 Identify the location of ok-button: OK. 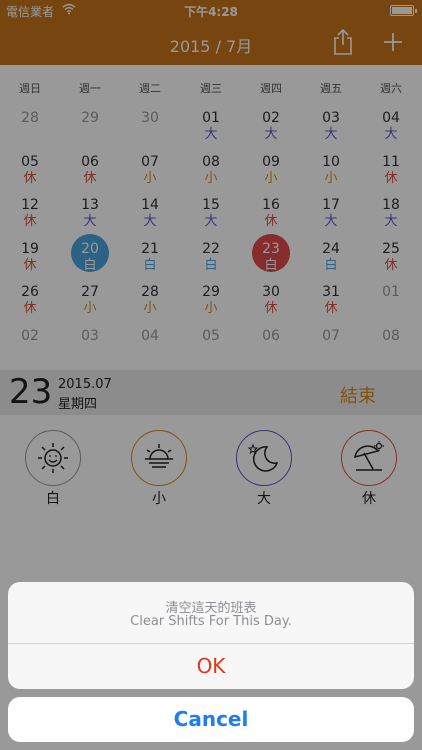
(211, 666).